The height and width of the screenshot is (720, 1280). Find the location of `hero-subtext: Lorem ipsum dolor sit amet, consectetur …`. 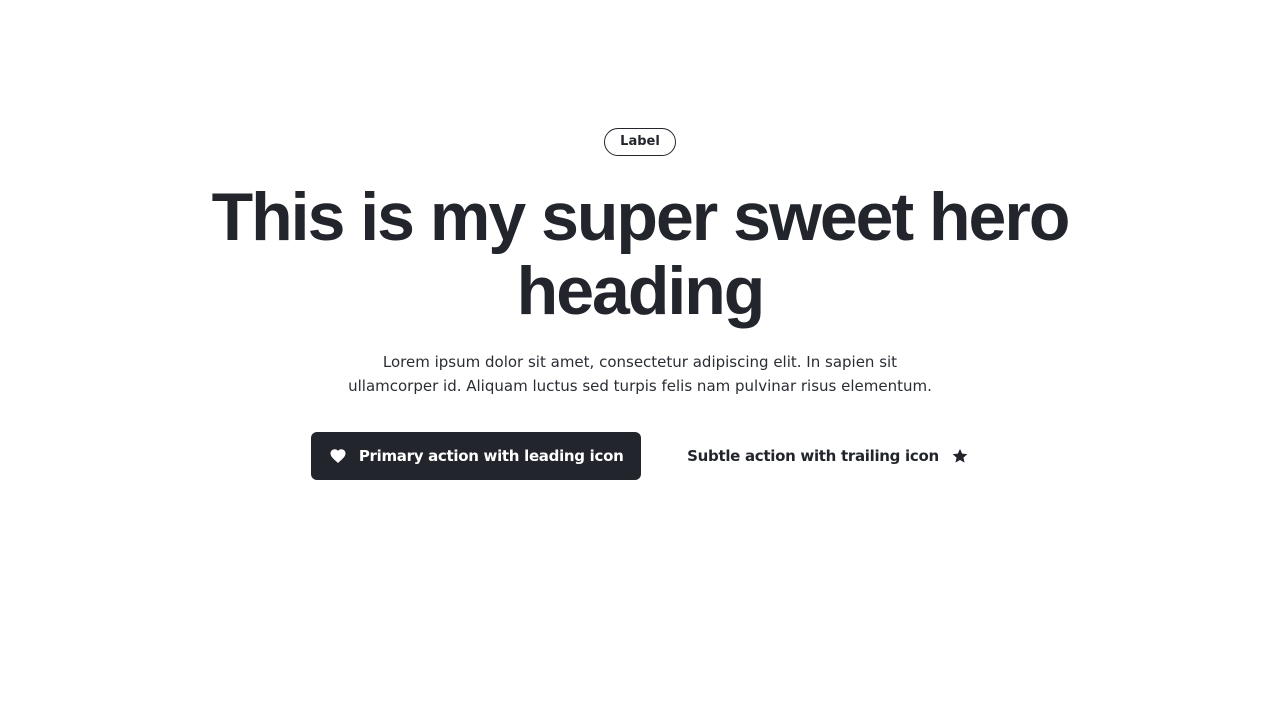

hero-subtext: Lorem ipsum dolor sit amet, consectetur … is located at coordinates (640, 374).